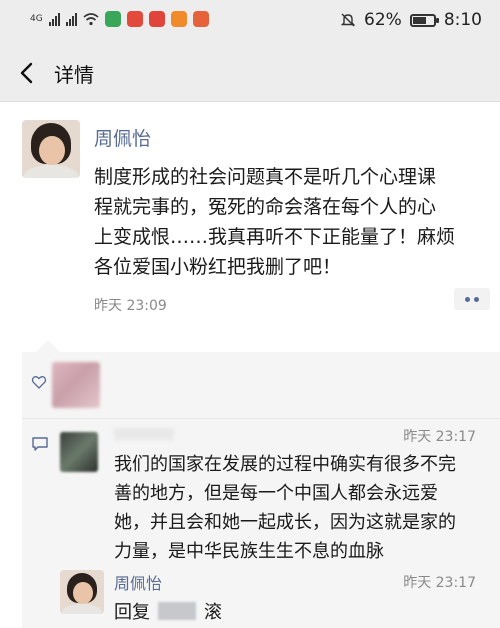 The width and height of the screenshot is (500, 628). What do you see at coordinates (144, 434) in the screenshot?
I see `commenter-name-redacted` at bounding box center [144, 434].